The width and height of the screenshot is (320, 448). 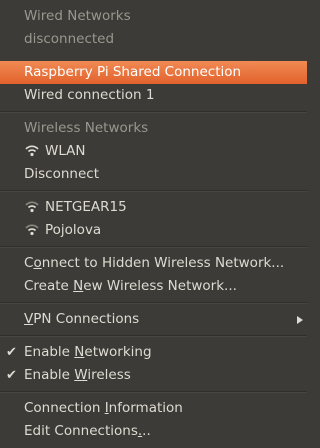 What do you see at coordinates (109, 375) in the screenshot?
I see `label-text: ireless` at bounding box center [109, 375].